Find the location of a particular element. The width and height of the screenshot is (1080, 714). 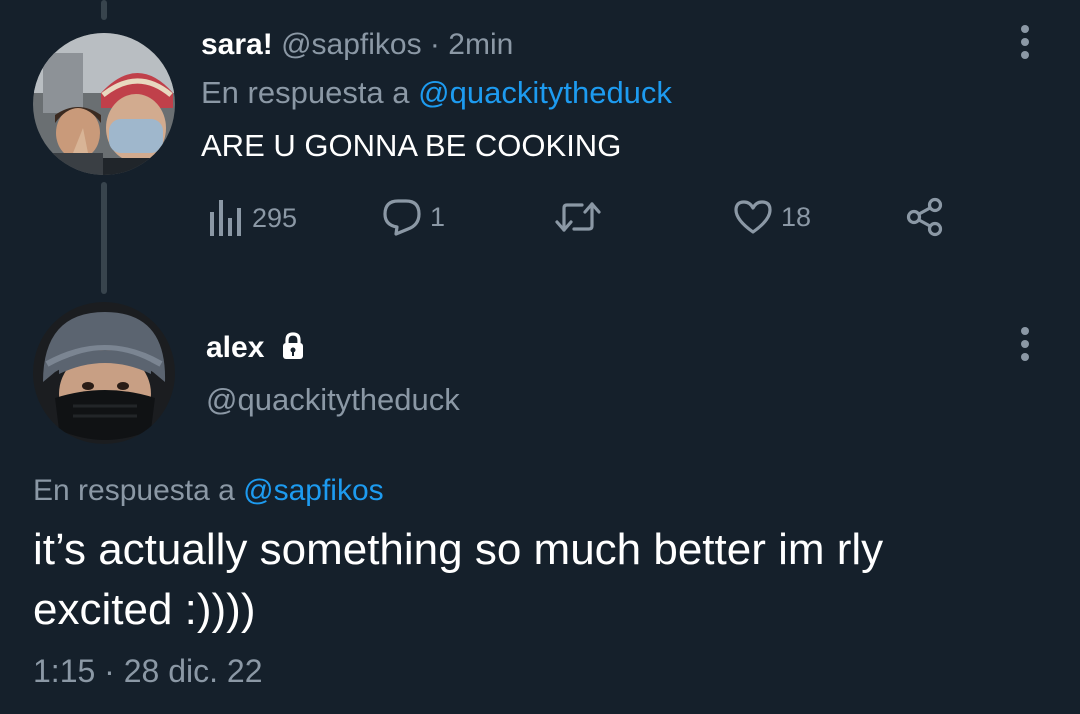

views-action: 295 is located at coordinates (252, 218).